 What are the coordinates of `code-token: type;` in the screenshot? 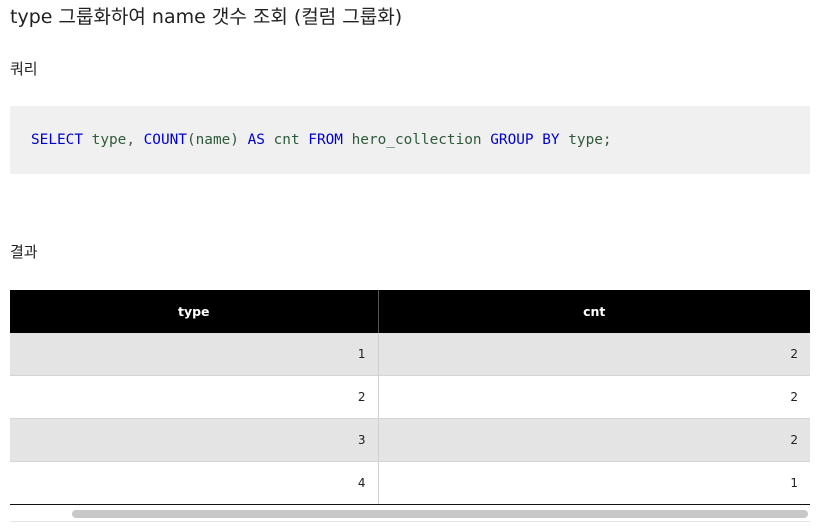 It's located at (590, 140).